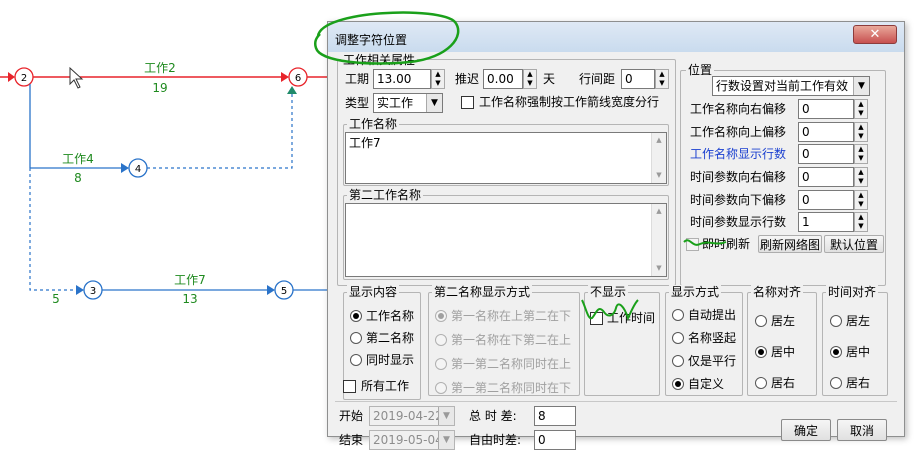  I want to click on name-align-radio-right, so click(761, 383).